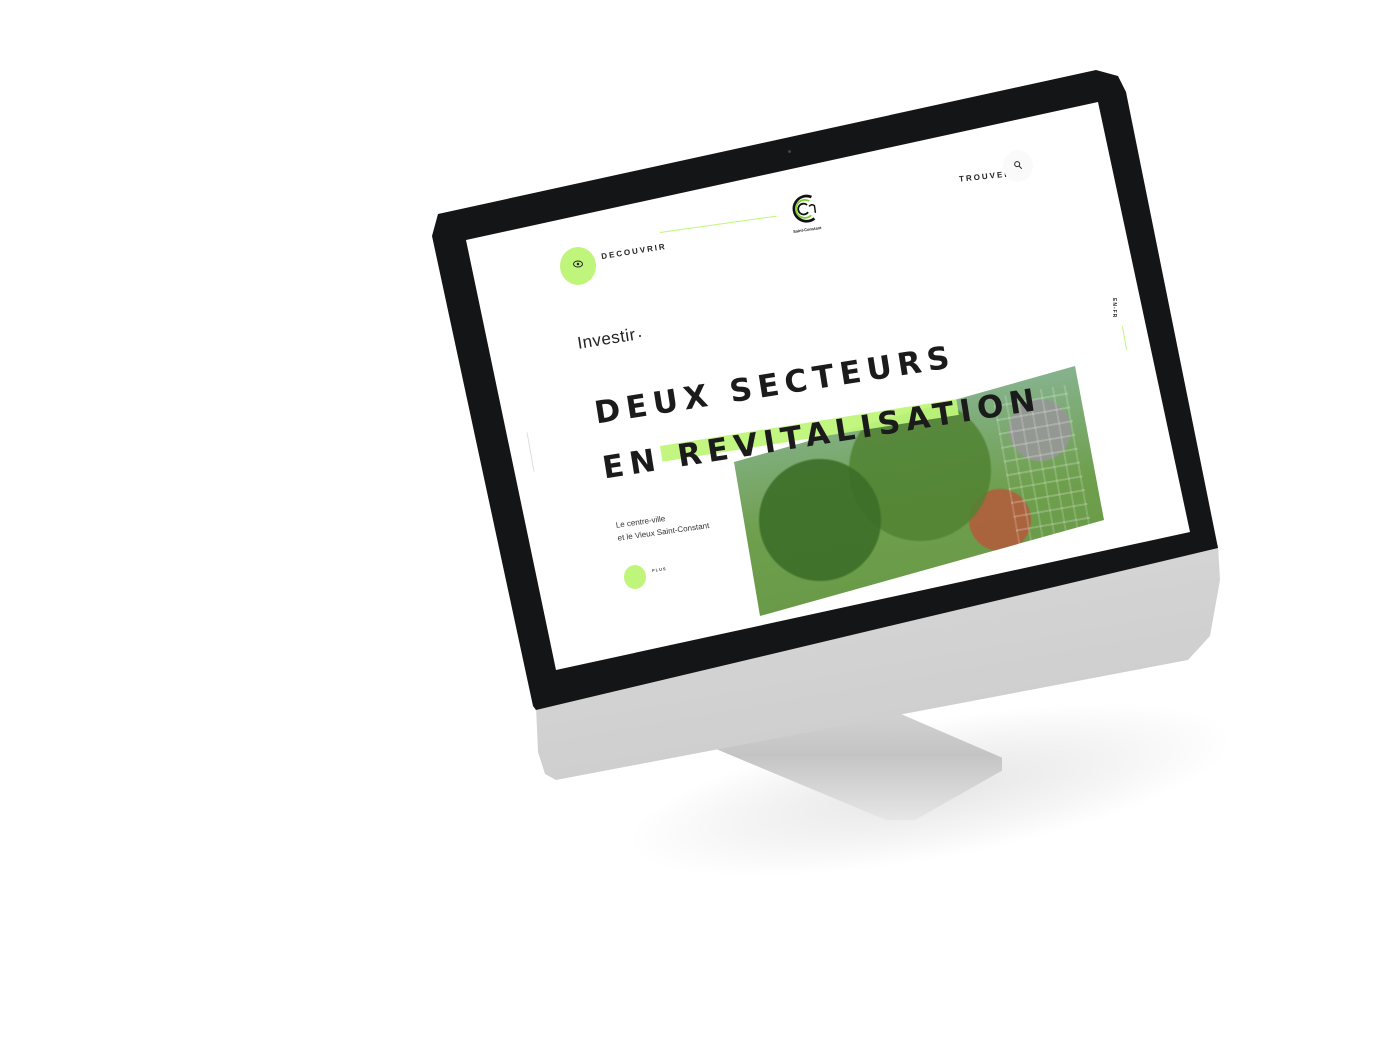  I want to click on saint-constant-logo, so click(804, 209).